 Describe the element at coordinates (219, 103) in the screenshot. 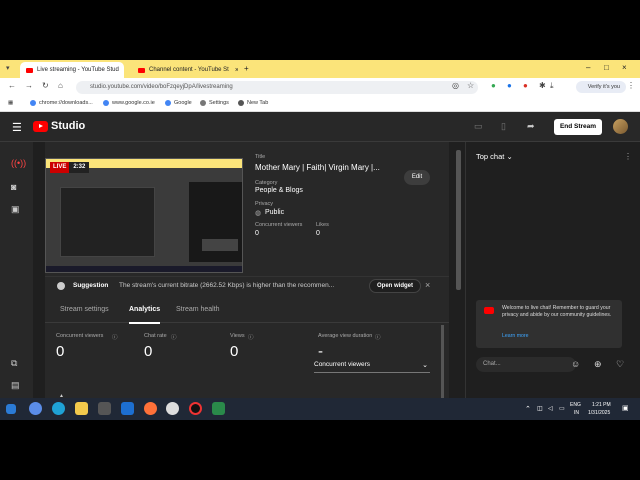

I see `bookmark-label: Settings` at that location.